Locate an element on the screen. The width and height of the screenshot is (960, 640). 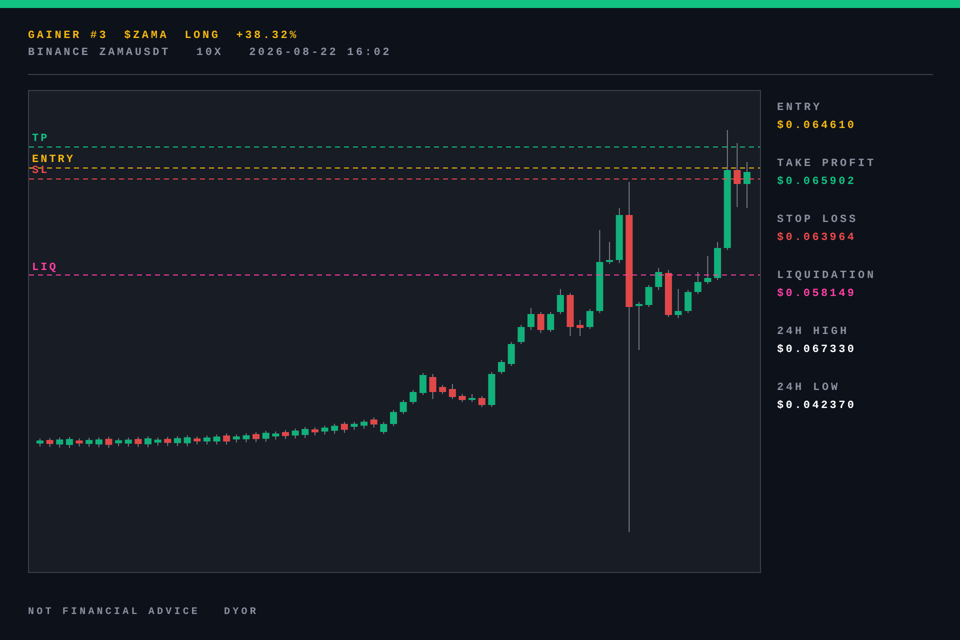
disclaimer-text: DYOR is located at coordinates (241, 612).